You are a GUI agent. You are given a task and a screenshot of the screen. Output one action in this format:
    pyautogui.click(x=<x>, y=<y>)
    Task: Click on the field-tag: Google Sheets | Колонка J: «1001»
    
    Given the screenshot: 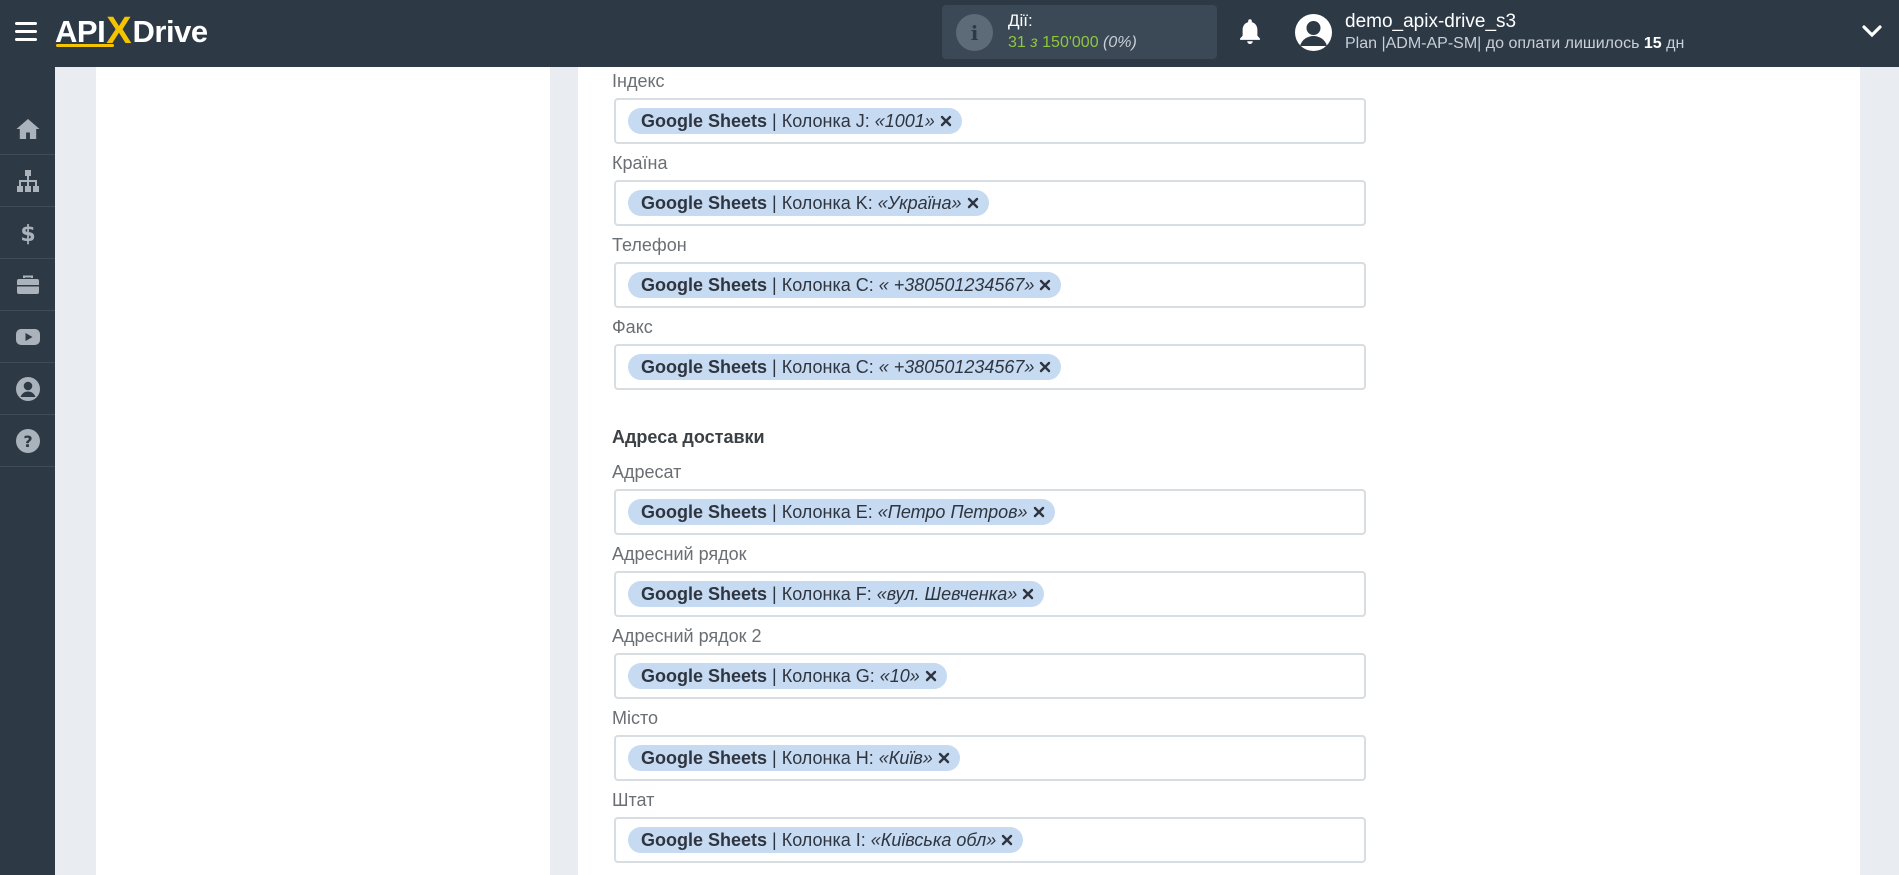 What is the action you would take?
    pyautogui.click(x=795, y=121)
    